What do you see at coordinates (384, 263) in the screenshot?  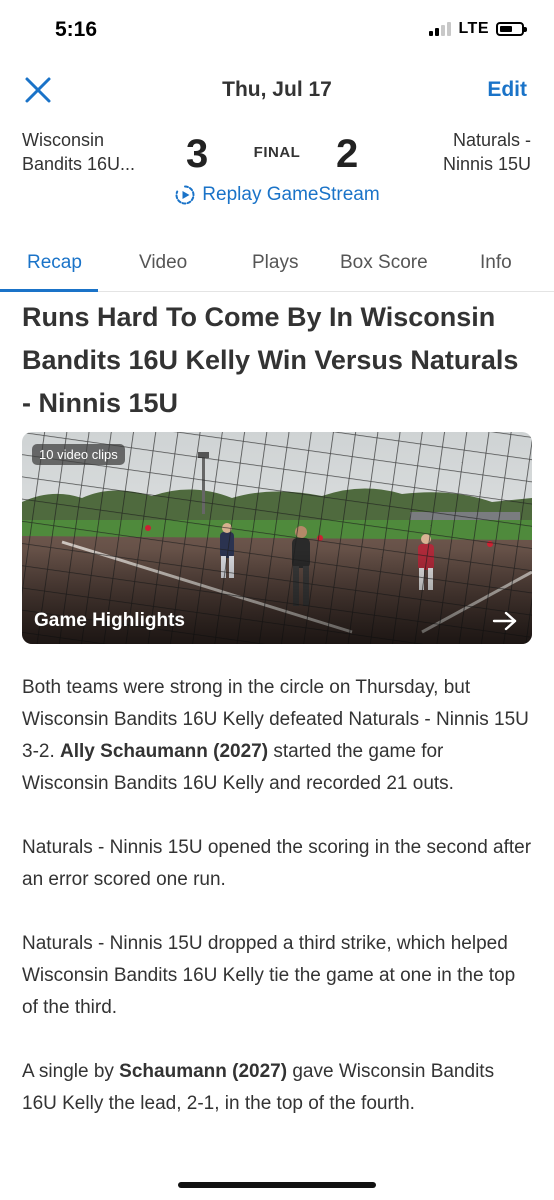 I see `tab-box-score: Box Score` at bounding box center [384, 263].